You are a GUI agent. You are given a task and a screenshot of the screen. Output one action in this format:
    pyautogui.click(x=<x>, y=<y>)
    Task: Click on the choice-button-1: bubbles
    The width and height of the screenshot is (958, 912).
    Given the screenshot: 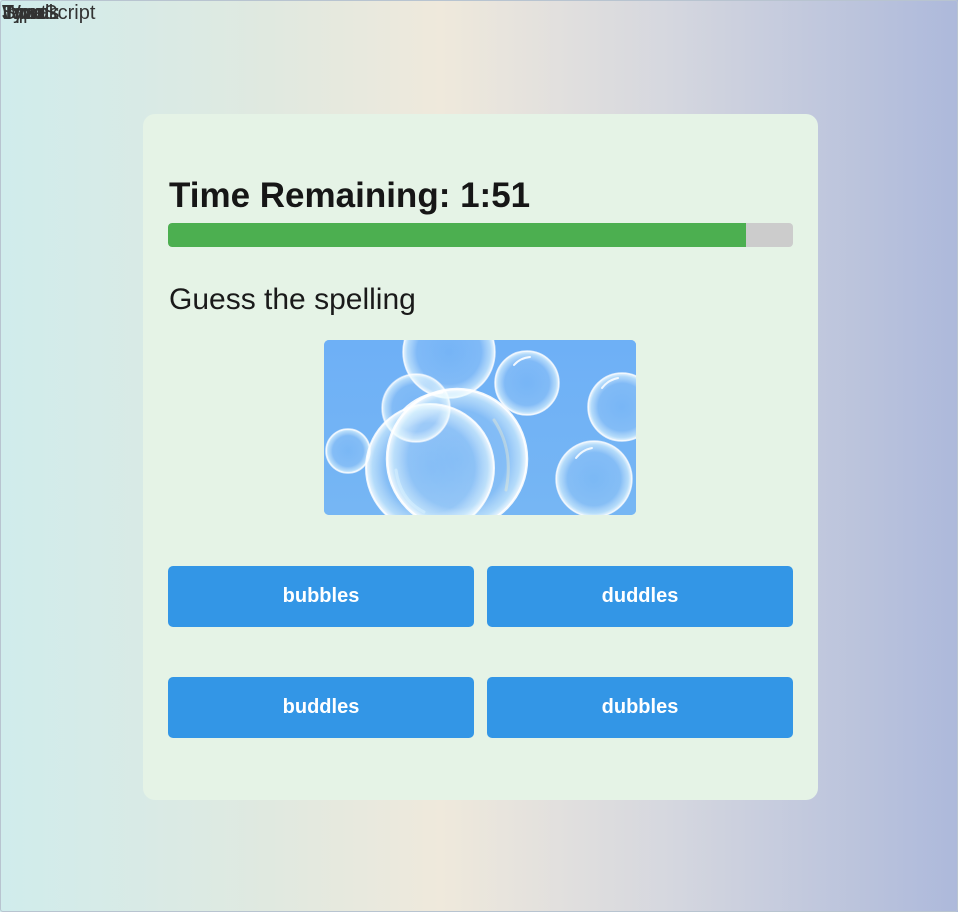 What is the action you would take?
    pyautogui.click(x=321, y=596)
    